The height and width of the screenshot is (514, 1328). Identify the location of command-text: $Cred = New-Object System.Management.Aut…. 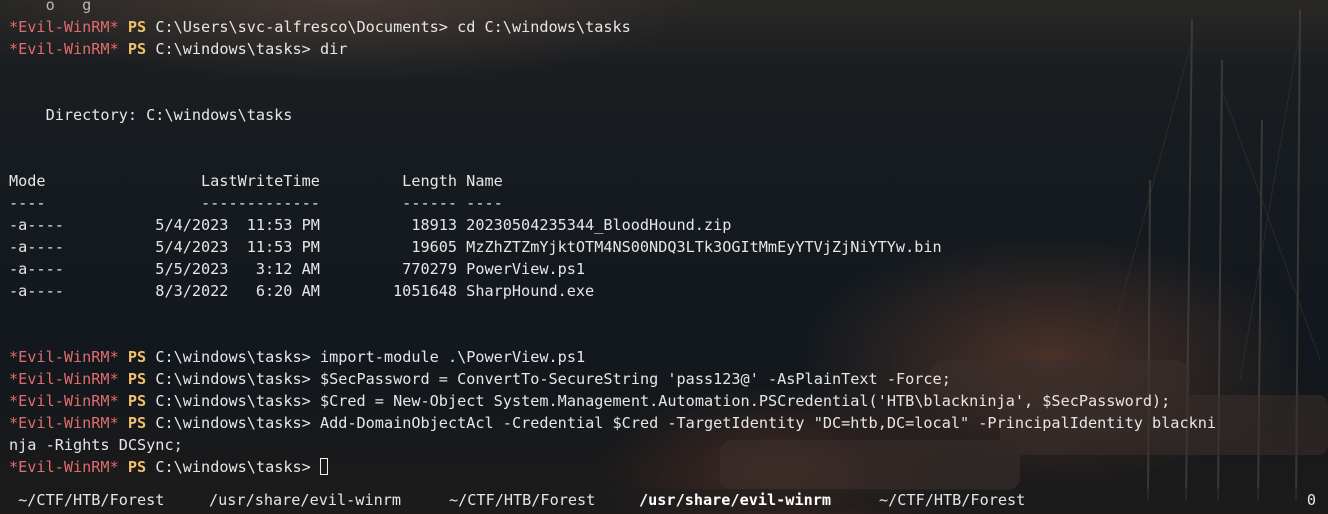
(745, 401).